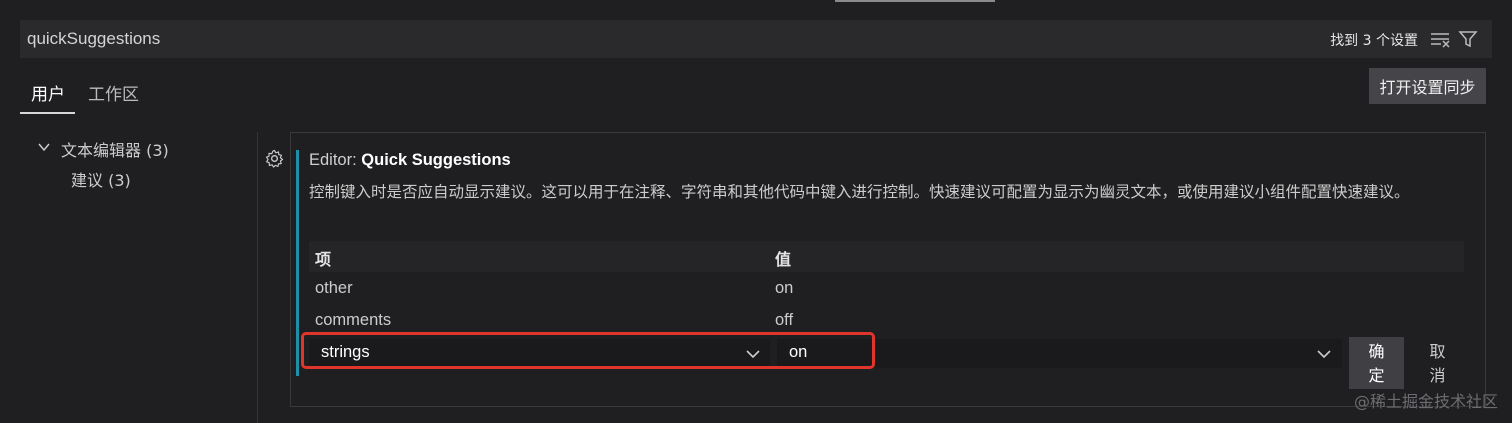 The width and height of the screenshot is (1512, 423). I want to click on table-header, so click(886, 256).